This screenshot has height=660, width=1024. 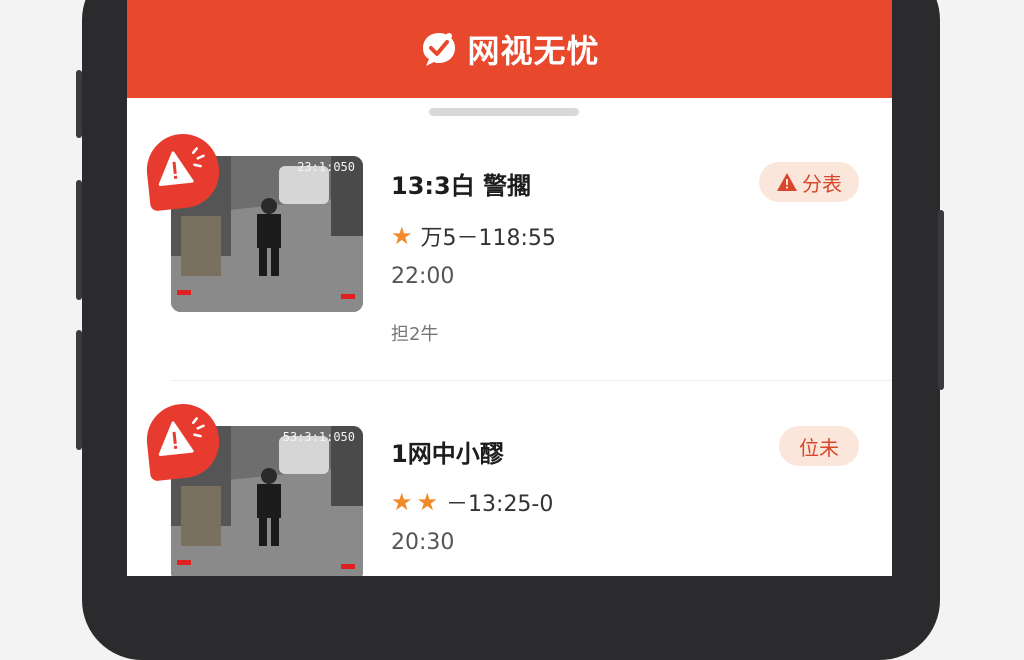 I want to click on event-title: 1网中小醪, so click(x=447, y=454).